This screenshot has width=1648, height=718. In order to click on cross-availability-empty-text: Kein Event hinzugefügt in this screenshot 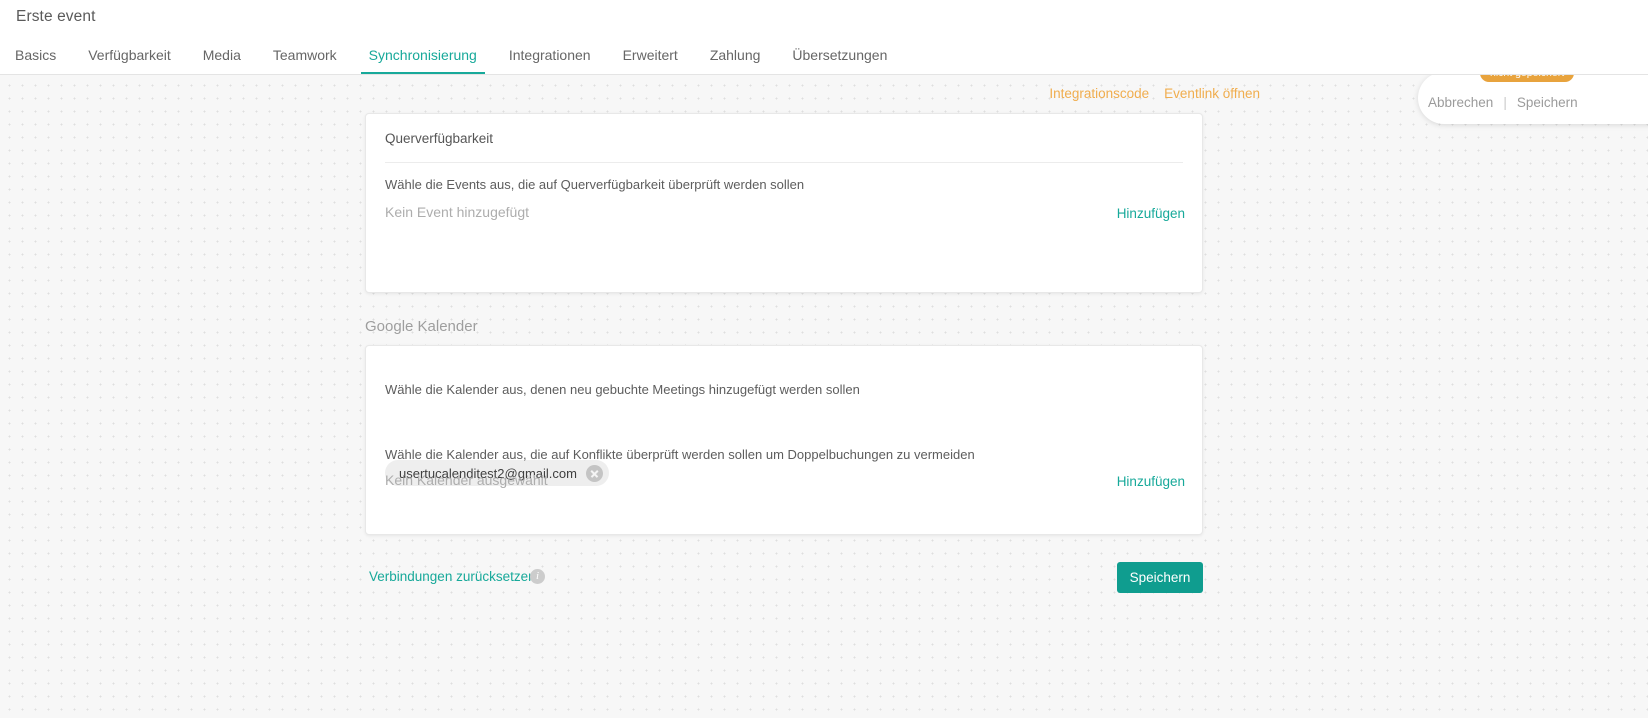, I will do `click(457, 212)`.